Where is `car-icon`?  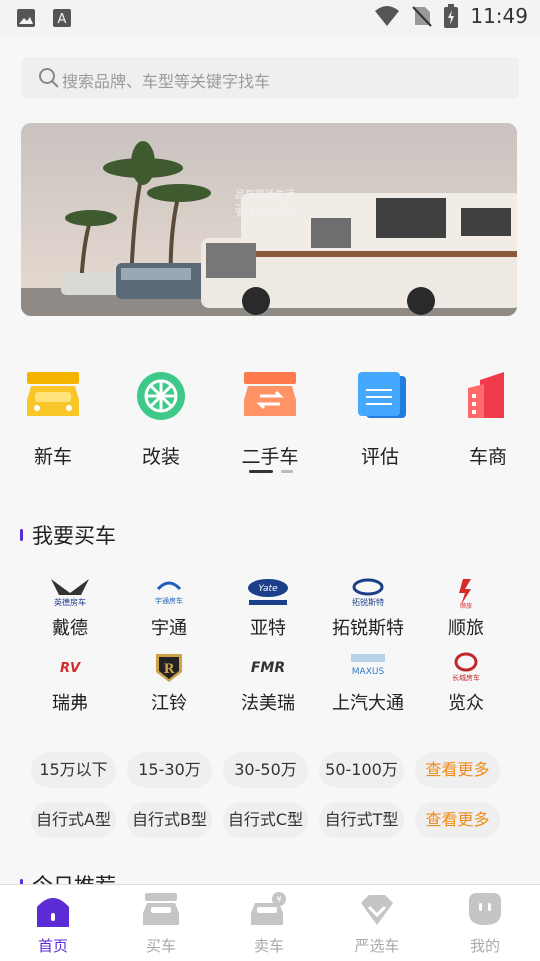 car-icon is located at coordinates (161, 909).